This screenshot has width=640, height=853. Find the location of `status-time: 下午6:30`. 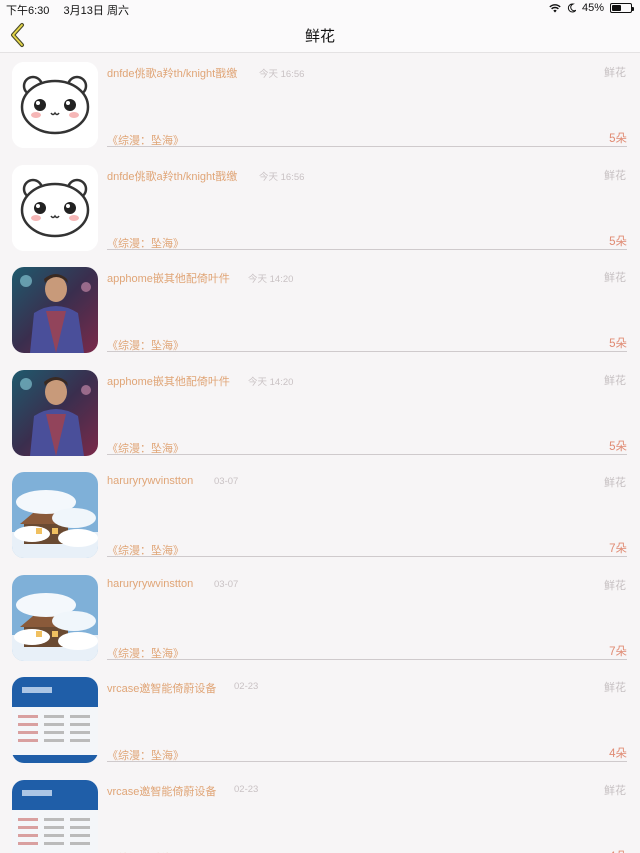

status-time: 下午6:30 is located at coordinates (28, 11).